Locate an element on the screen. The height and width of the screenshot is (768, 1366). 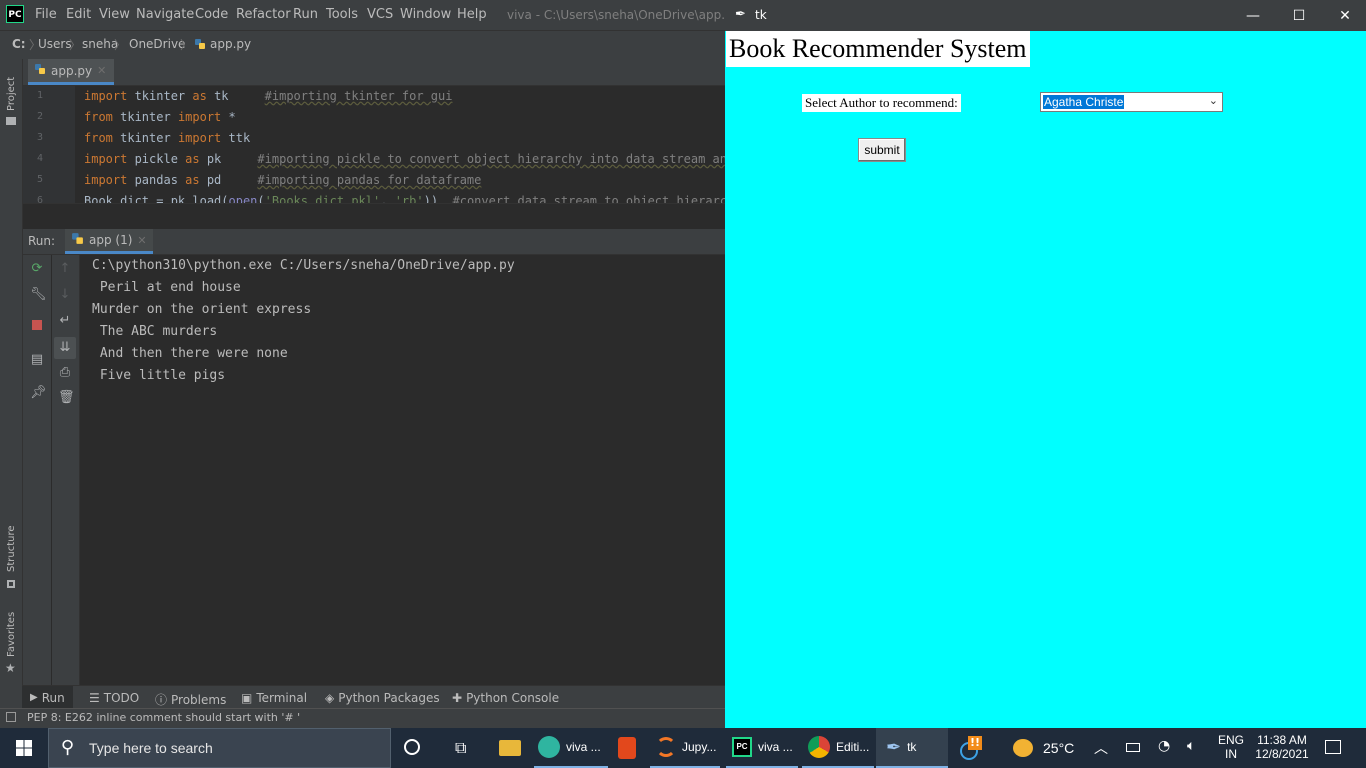
breadcrumb-drive: C: is located at coordinates (19, 44).